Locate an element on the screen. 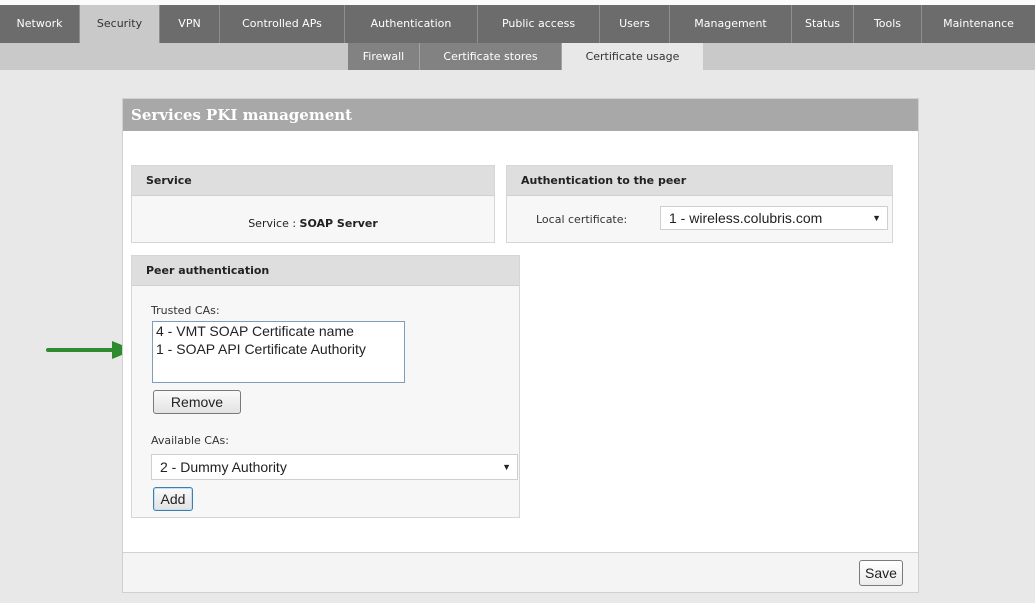  available-cas-label: Available CAs: is located at coordinates (190, 440).